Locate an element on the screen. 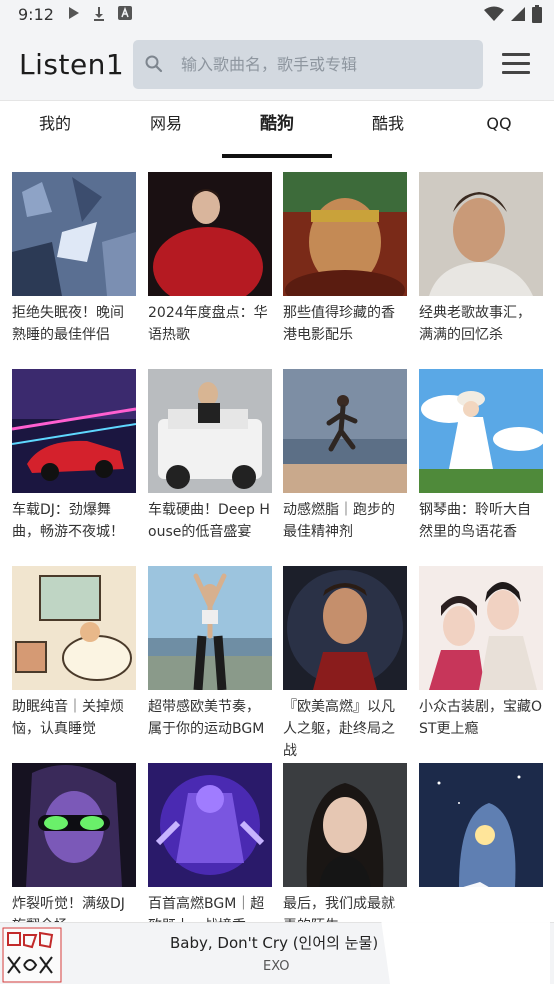 The image size is (554, 984). playlist-card: 超带感欧美节奏，属于你的运动BGM is located at coordinates (210, 653).